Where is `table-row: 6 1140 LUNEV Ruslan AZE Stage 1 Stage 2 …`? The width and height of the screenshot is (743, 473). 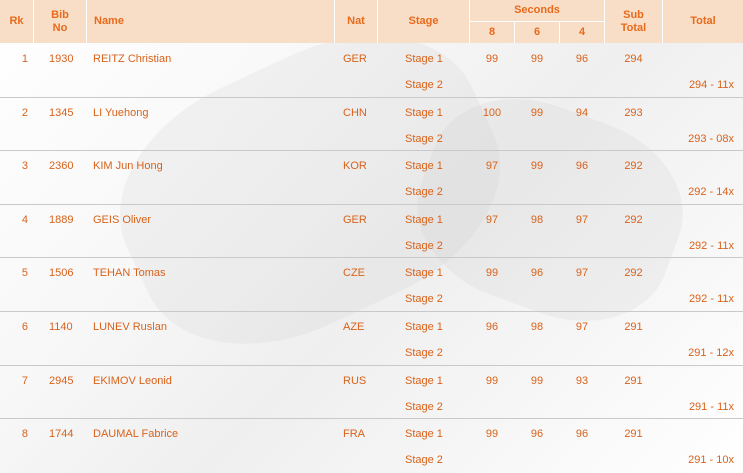
table-row: 6 1140 LUNEV Ruslan AZE Stage 1 Stage 2 … is located at coordinates (371, 339).